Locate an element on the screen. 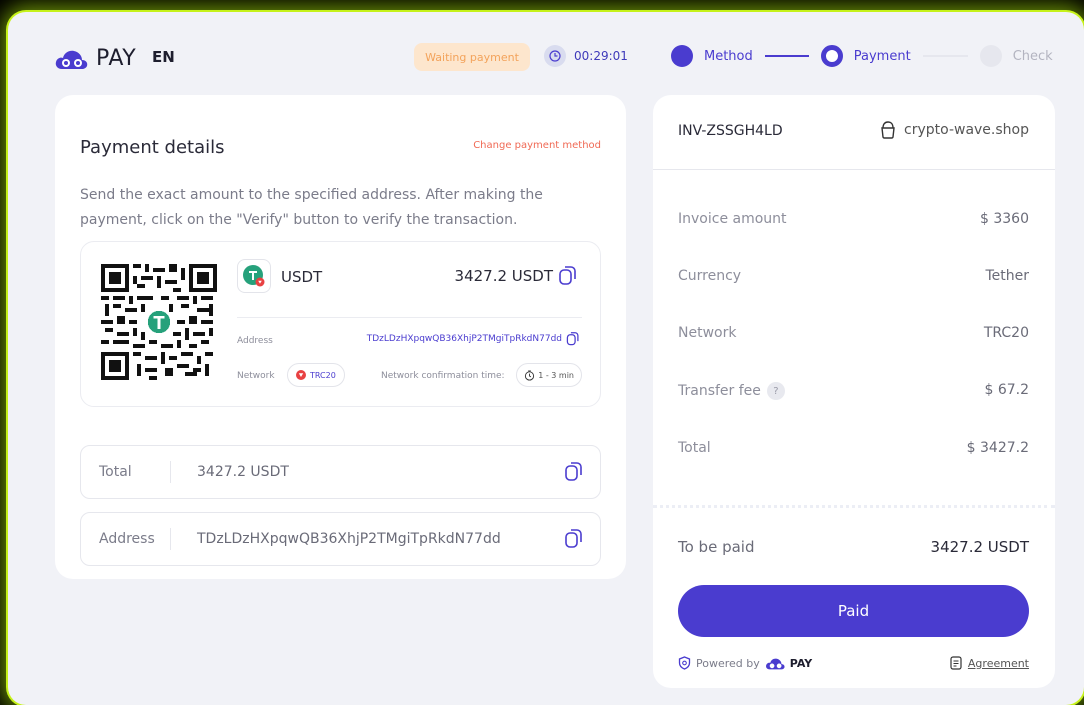  invoice-row-value: Tether is located at coordinates (1007, 276).